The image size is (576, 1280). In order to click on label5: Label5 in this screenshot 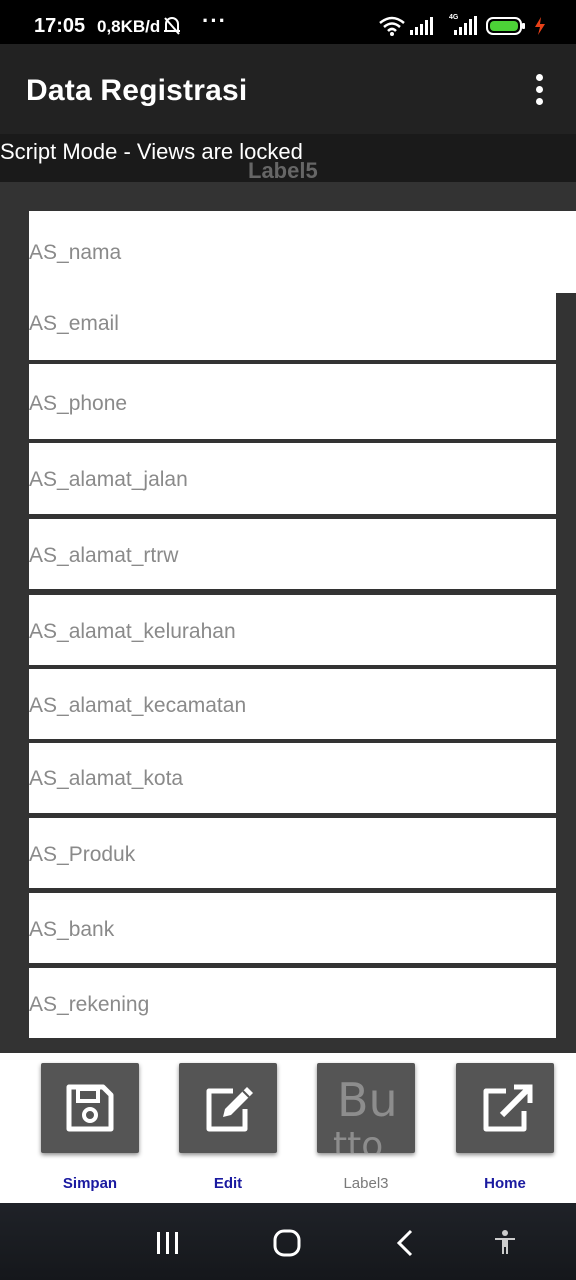, I will do `click(283, 170)`.